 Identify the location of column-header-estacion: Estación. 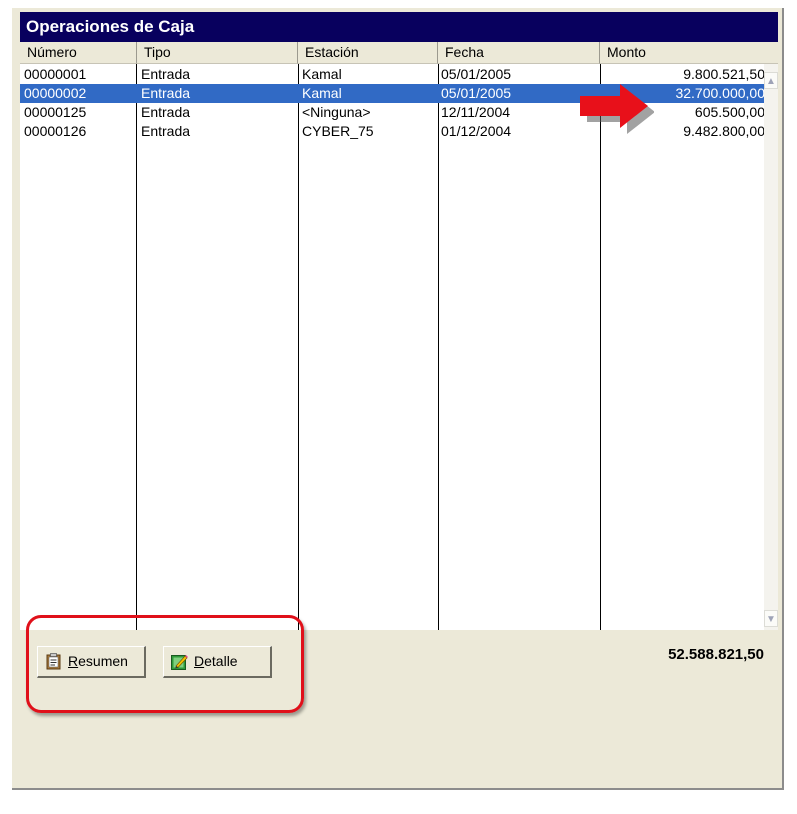
(368, 53).